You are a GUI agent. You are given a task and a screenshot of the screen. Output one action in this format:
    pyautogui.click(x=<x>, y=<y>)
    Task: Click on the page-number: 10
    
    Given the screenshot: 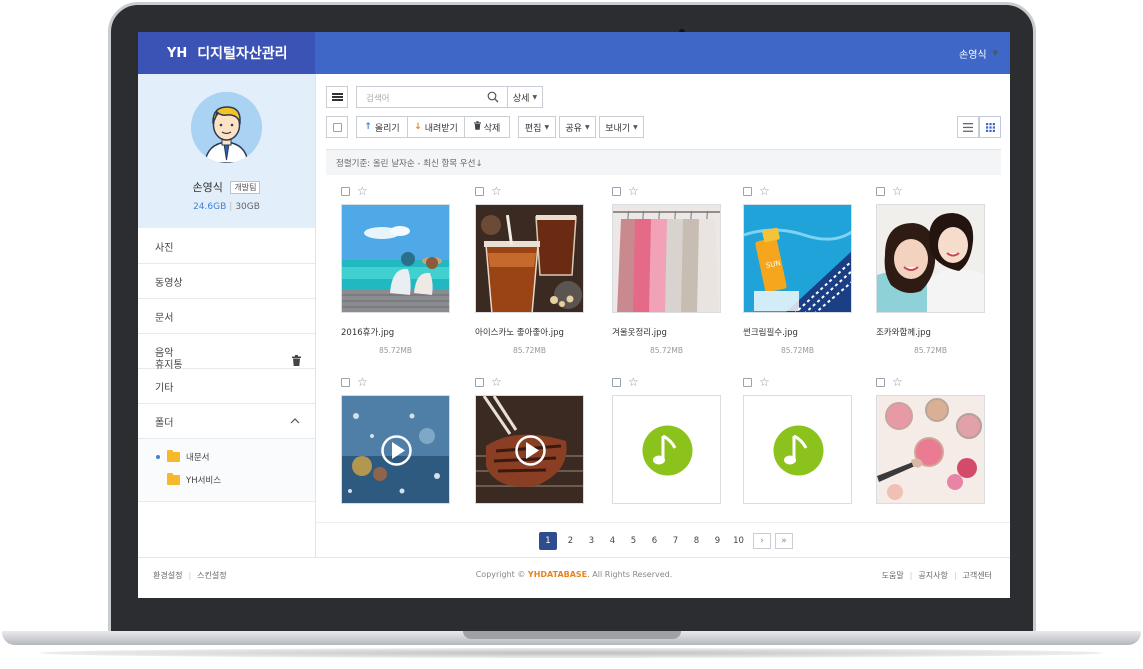 What is the action you would take?
    pyautogui.click(x=738, y=541)
    